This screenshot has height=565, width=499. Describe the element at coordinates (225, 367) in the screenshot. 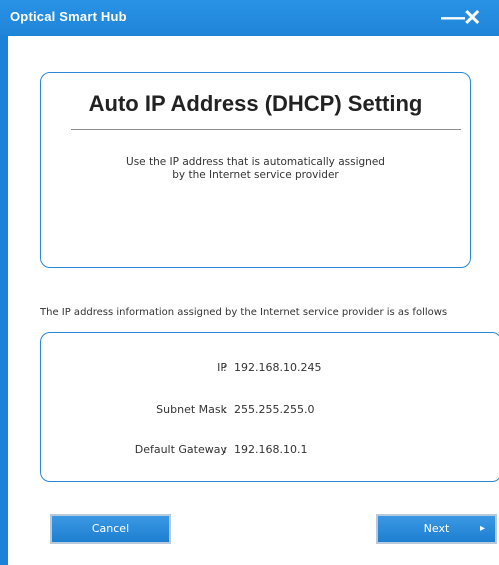

I see `ip-colon: :` at that location.